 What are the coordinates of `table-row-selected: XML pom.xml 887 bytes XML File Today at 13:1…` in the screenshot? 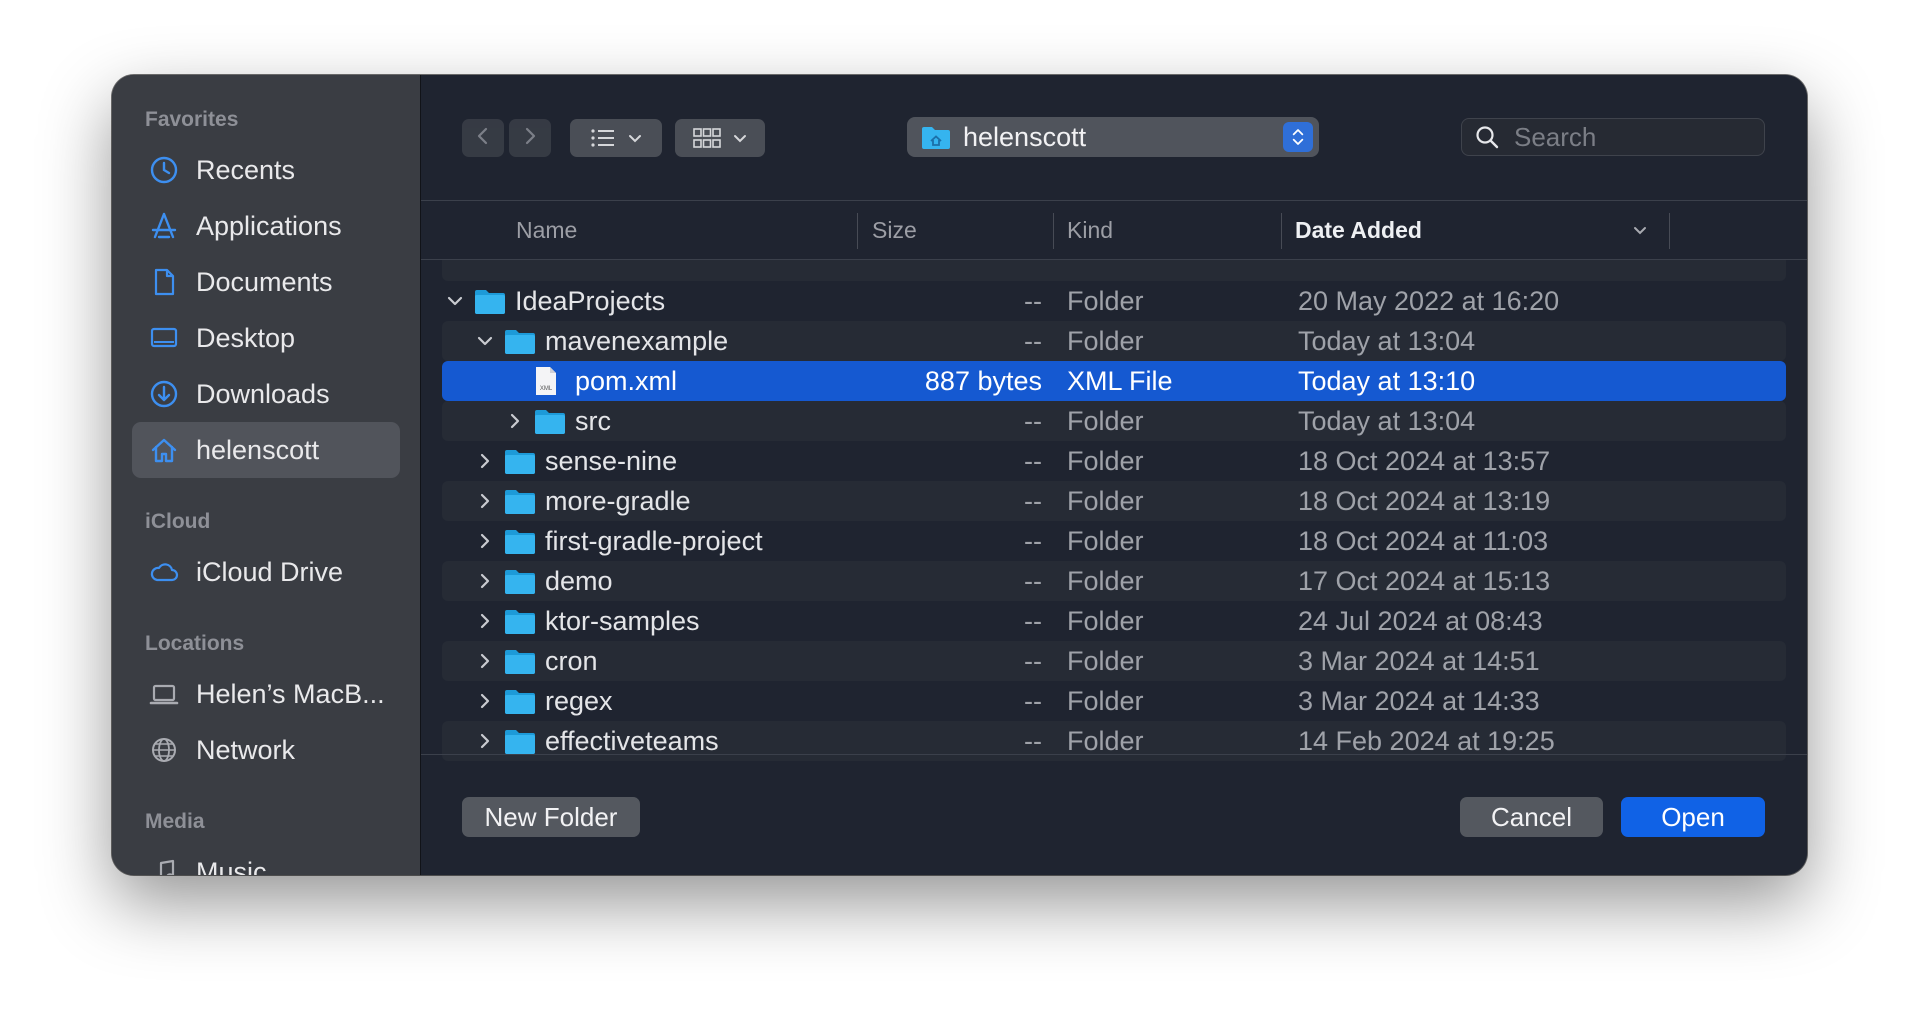 It's located at (1114, 381).